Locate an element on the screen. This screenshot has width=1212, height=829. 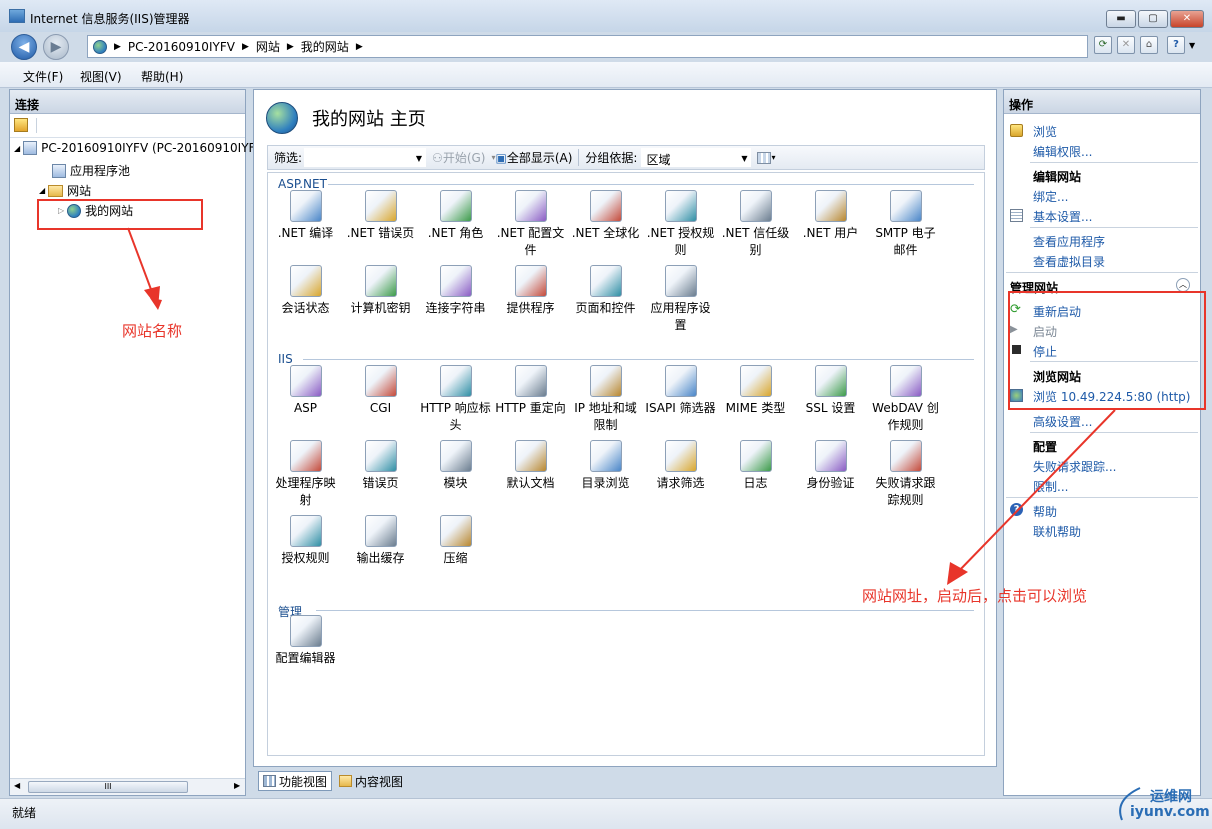
action-online-help: 联机帮助 is located at coordinates (1057, 531).